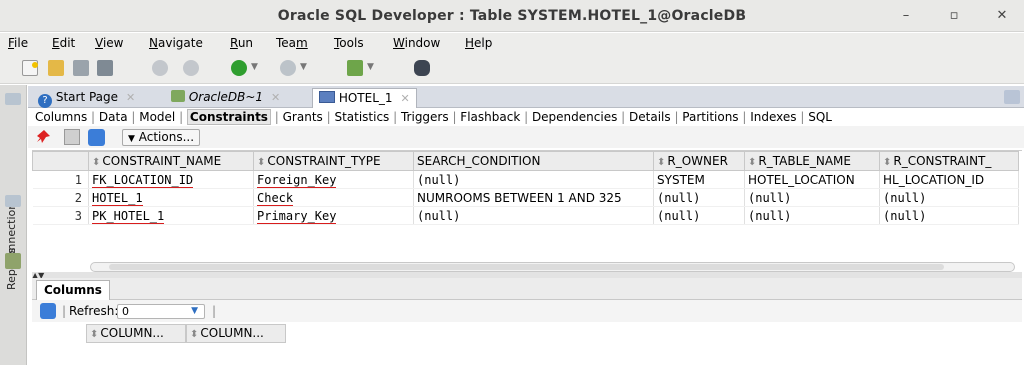 Image resolution: width=1024 pixels, height=365 pixels. I want to click on edit-icon, so click(72, 137).